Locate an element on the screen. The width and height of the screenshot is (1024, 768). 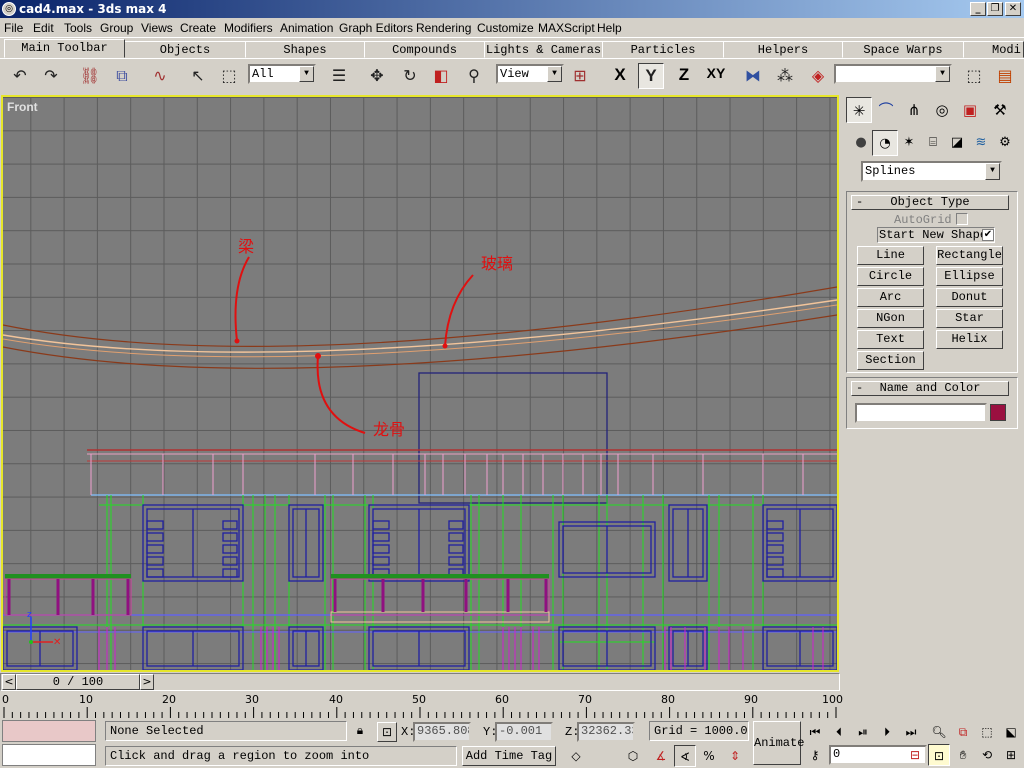
circle-button: Circle is located at coordinates (890, 276).